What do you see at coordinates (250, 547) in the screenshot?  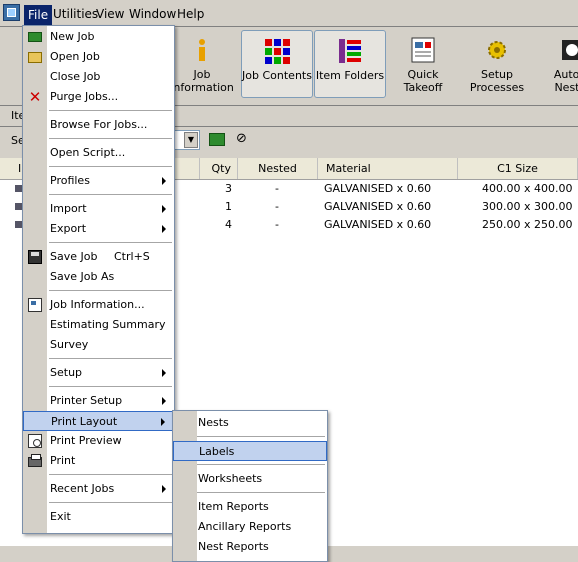 I see `menu-item-nest-reports: Nest Reports` at bounding box center [250, 547].